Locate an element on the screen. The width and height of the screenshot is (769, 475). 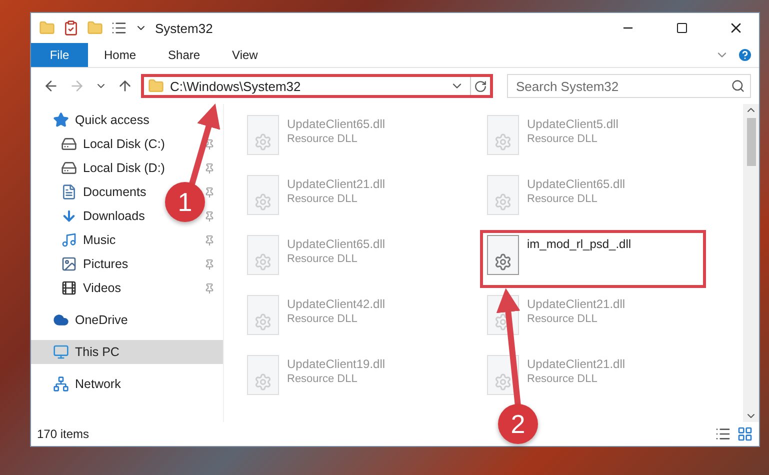
forward-arrow-icon is located at coordinates (77, 86).